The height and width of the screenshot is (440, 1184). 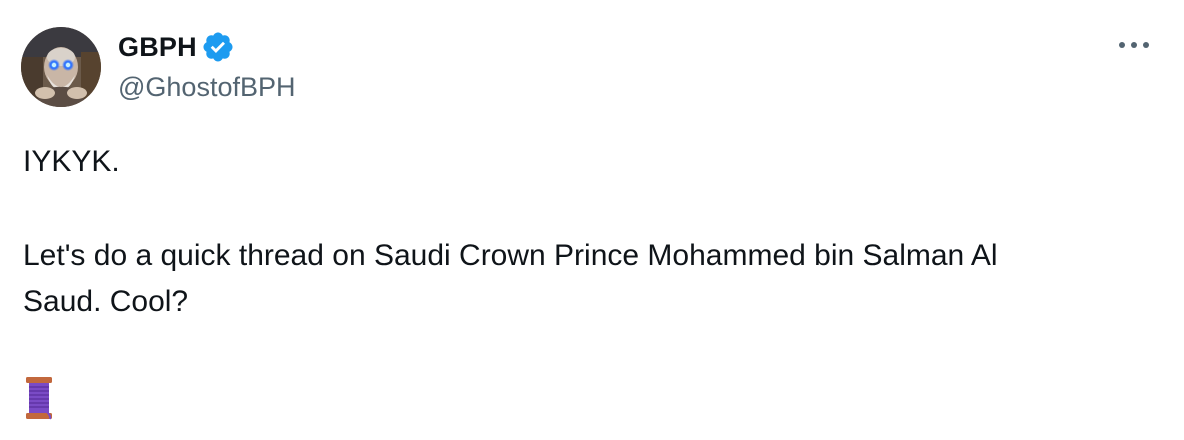 I want to click on thread-spool-icon, so click(x=39, y=398).